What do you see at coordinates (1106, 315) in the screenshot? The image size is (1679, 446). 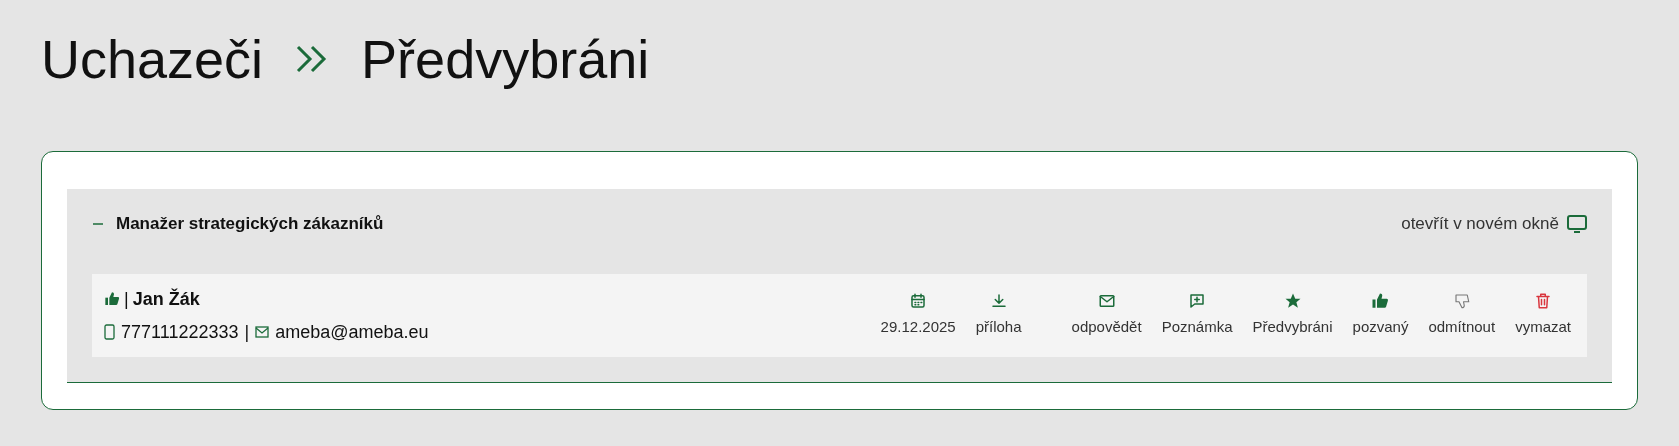 I see `action-button: odpovědět` at bounding box center [1106, 315].